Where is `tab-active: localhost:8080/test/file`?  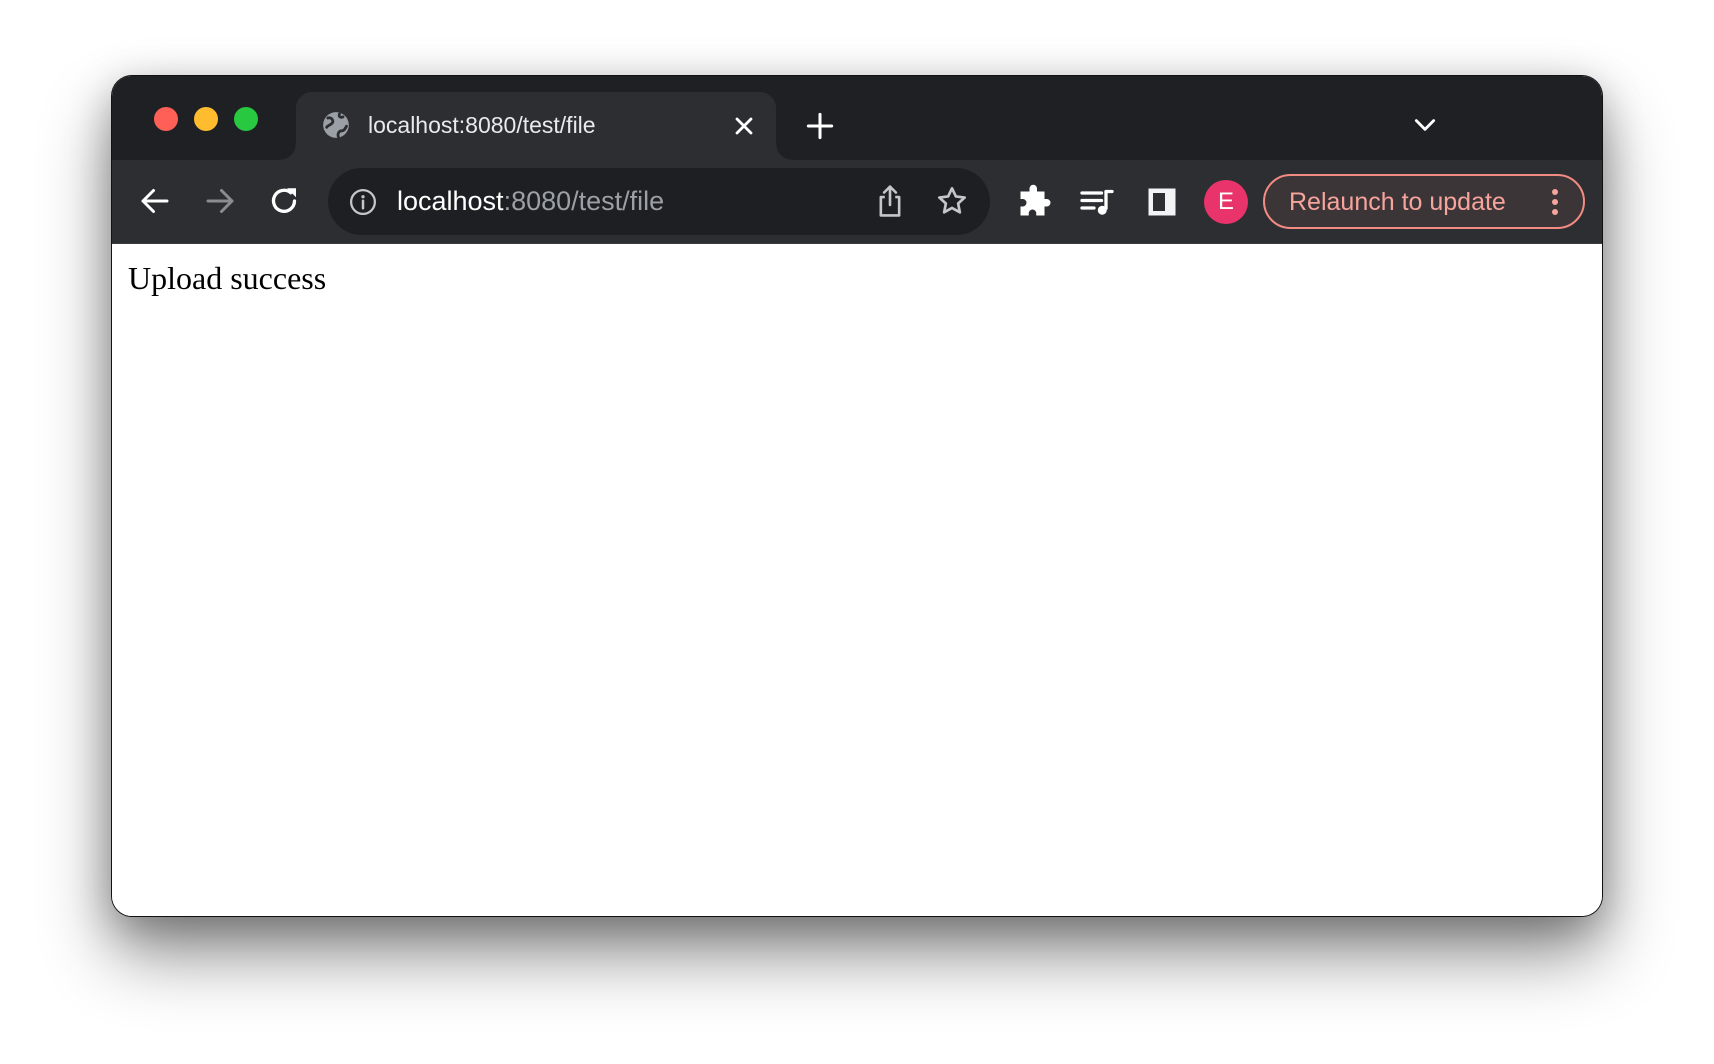
tab-active: localhost:8080/test/file is located at coordinates (536, 126).